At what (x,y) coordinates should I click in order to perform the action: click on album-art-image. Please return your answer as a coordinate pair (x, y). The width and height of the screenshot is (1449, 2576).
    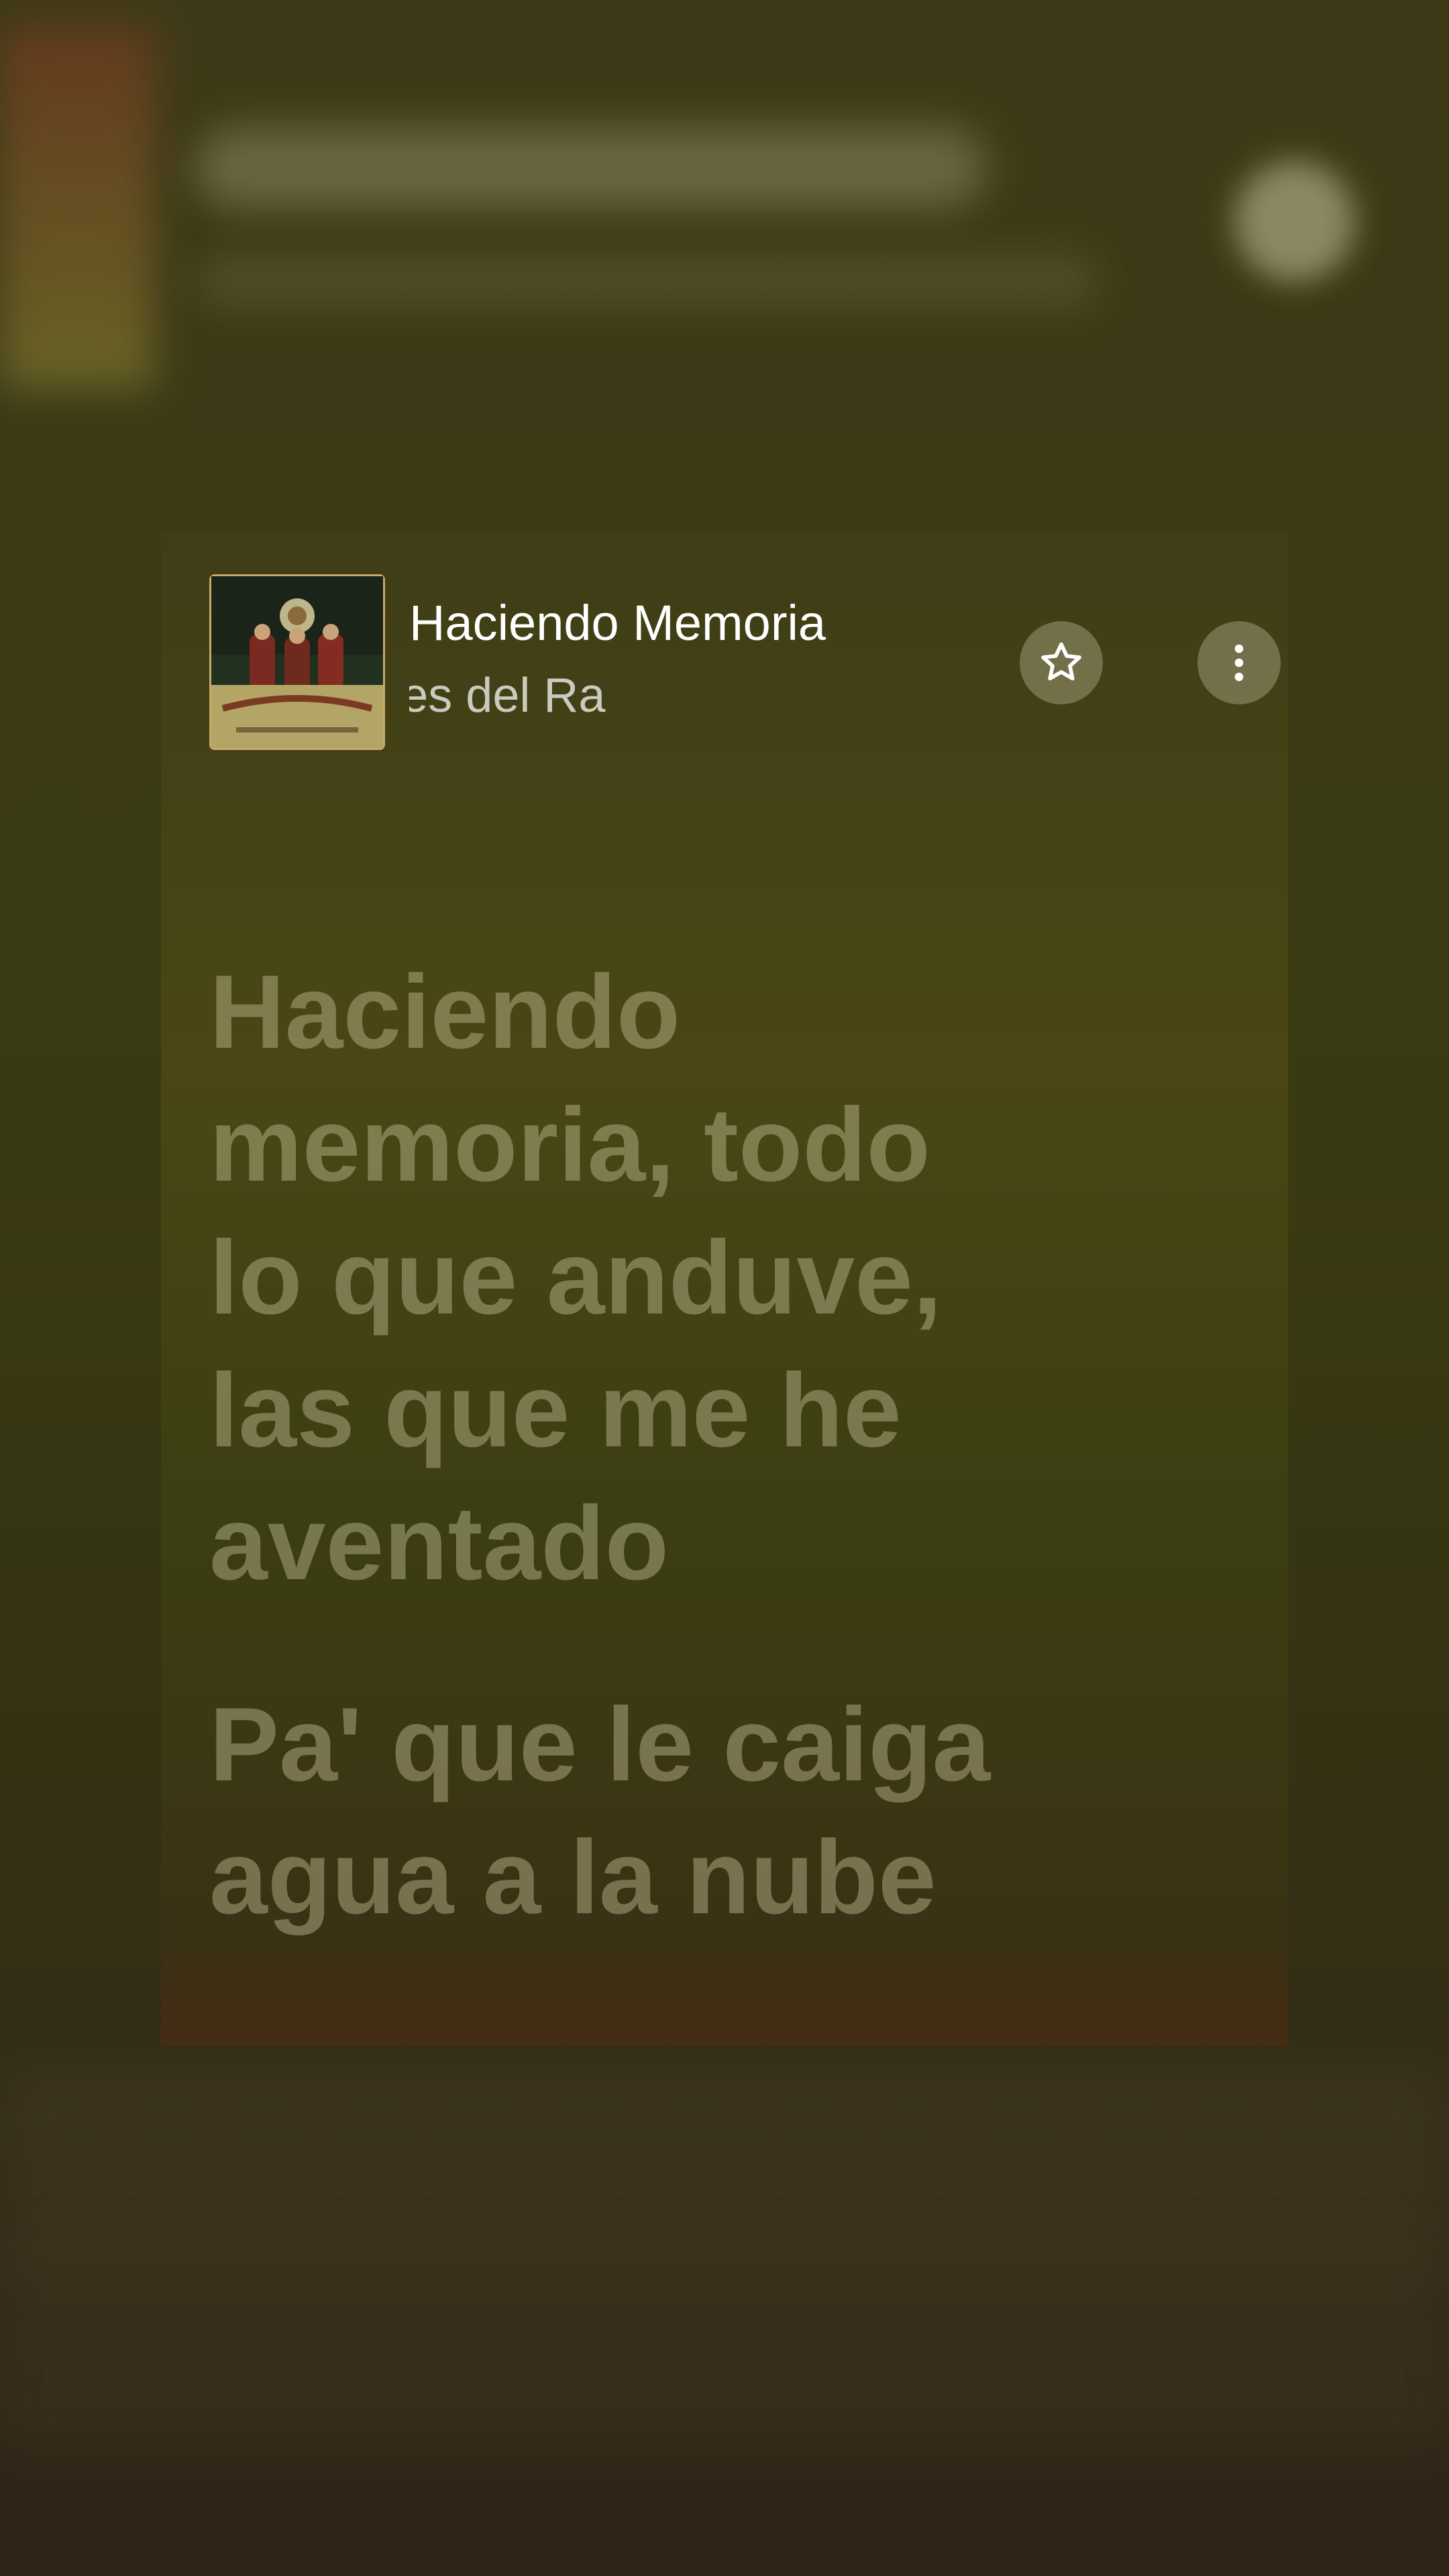
    Looking at the image, I should click on (297, 662).